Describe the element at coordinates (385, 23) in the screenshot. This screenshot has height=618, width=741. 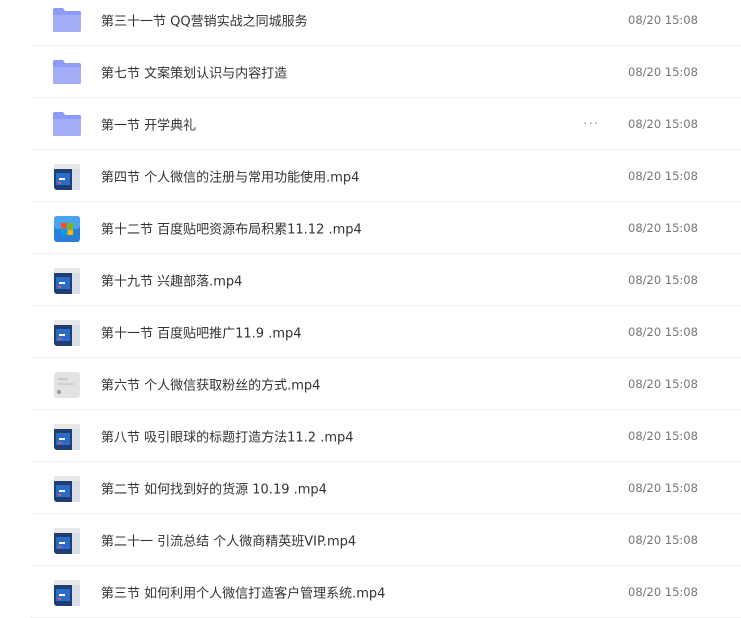
I see `file-row: 第三十一节 QQ营销实战之同城服务 08/20 15:08` at that location.